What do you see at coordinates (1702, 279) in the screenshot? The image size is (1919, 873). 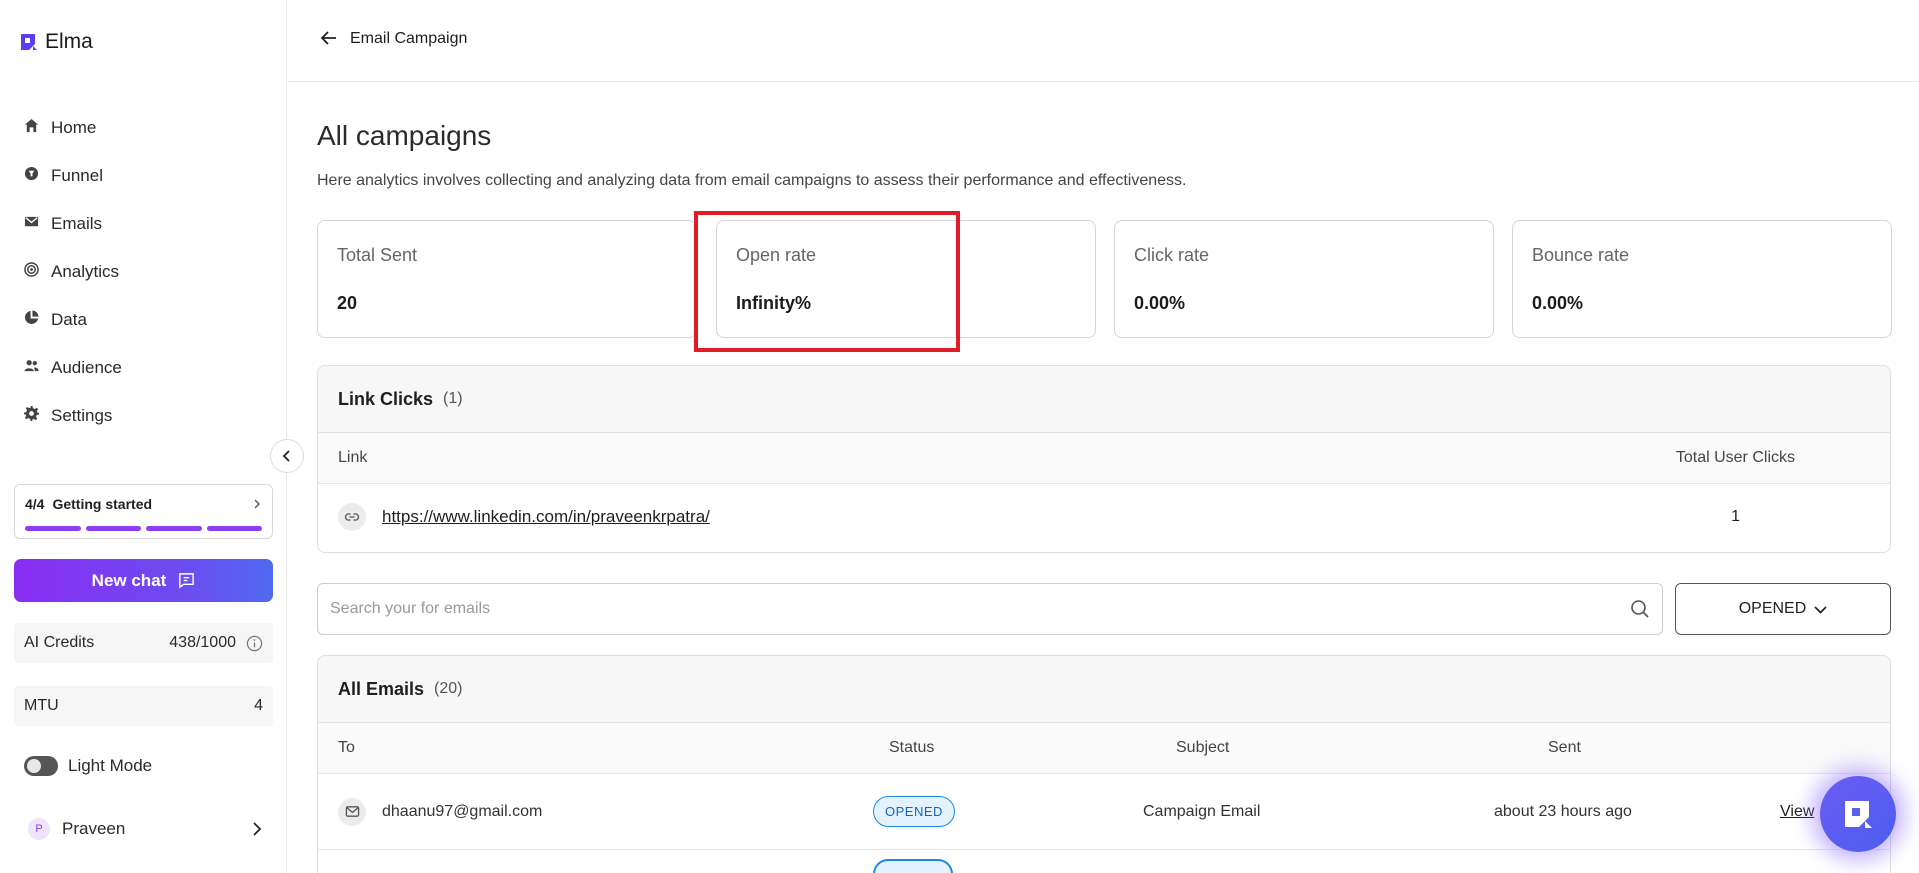 I see `stat-card-bounce-rate: Bounce rate 0.00%` at bounding box center [1702, 279].